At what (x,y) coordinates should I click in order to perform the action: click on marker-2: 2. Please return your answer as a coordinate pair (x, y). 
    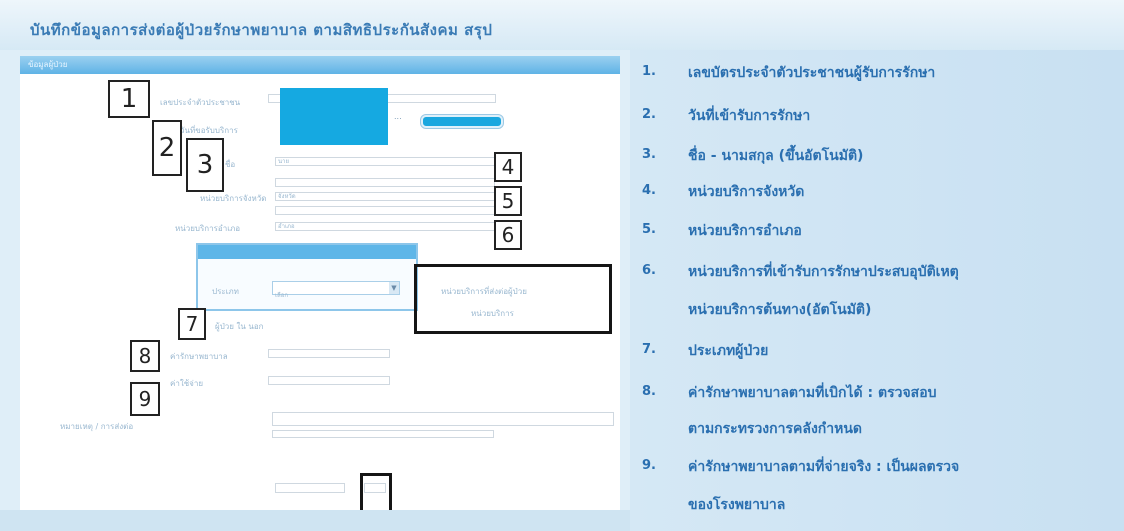
    Looking at the image, I should click on (167, 148).